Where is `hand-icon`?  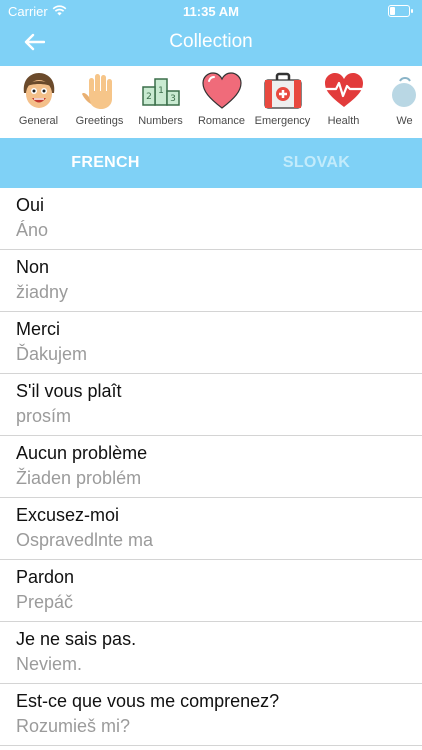
hand-icon is located at coordinates (100, 91).